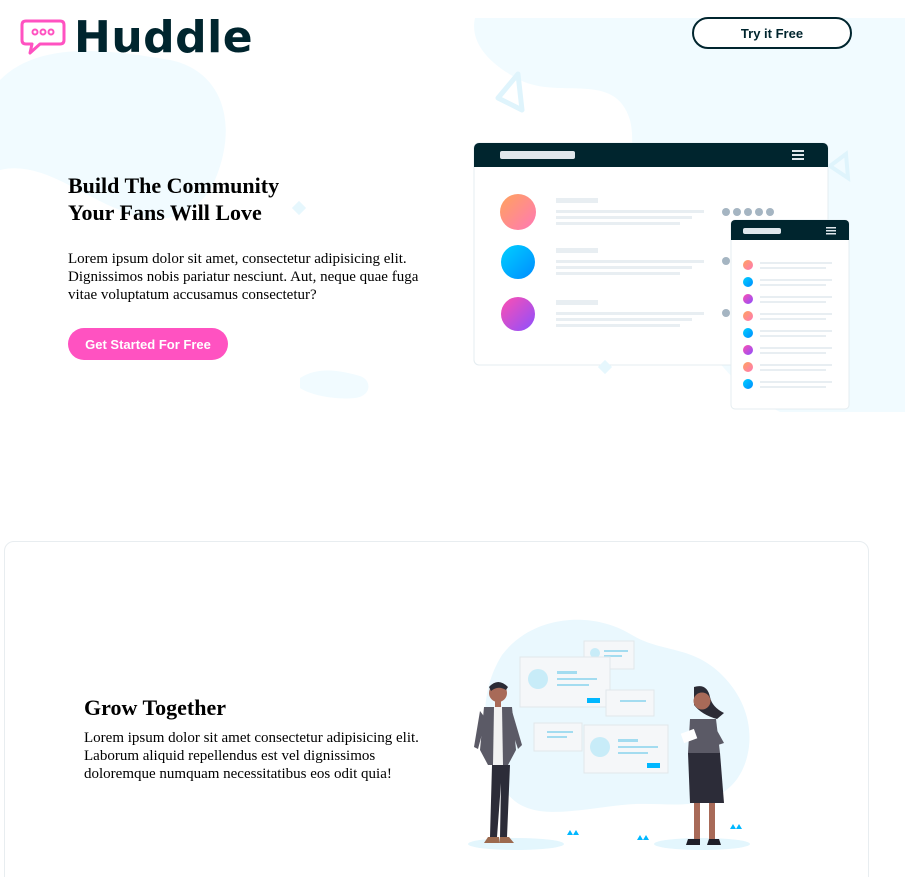  What do you see at coordinates (661, 276) in the screenshot?
I see `app-mockup-illustration` at bounding box center [661, 276].